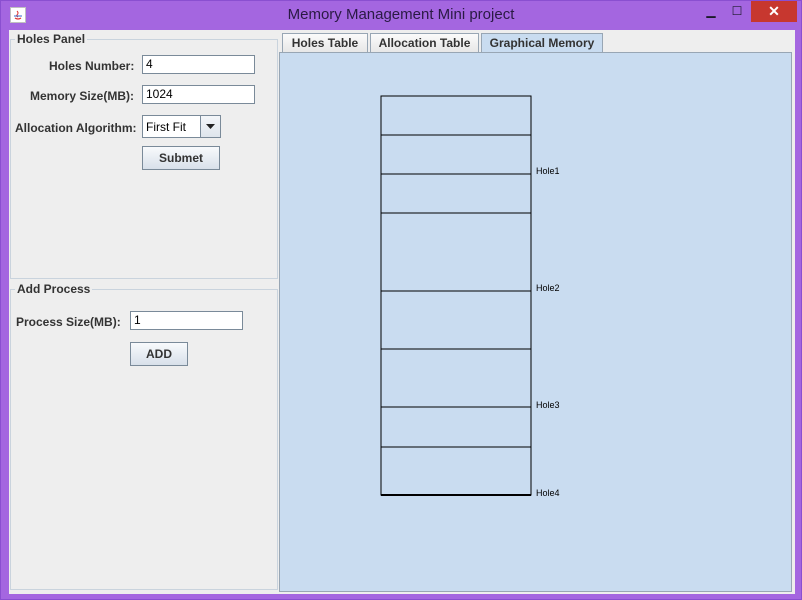  Describe the element at coordinates (159, 354) in the screenshot. I see `add-button: ADD` at that location.